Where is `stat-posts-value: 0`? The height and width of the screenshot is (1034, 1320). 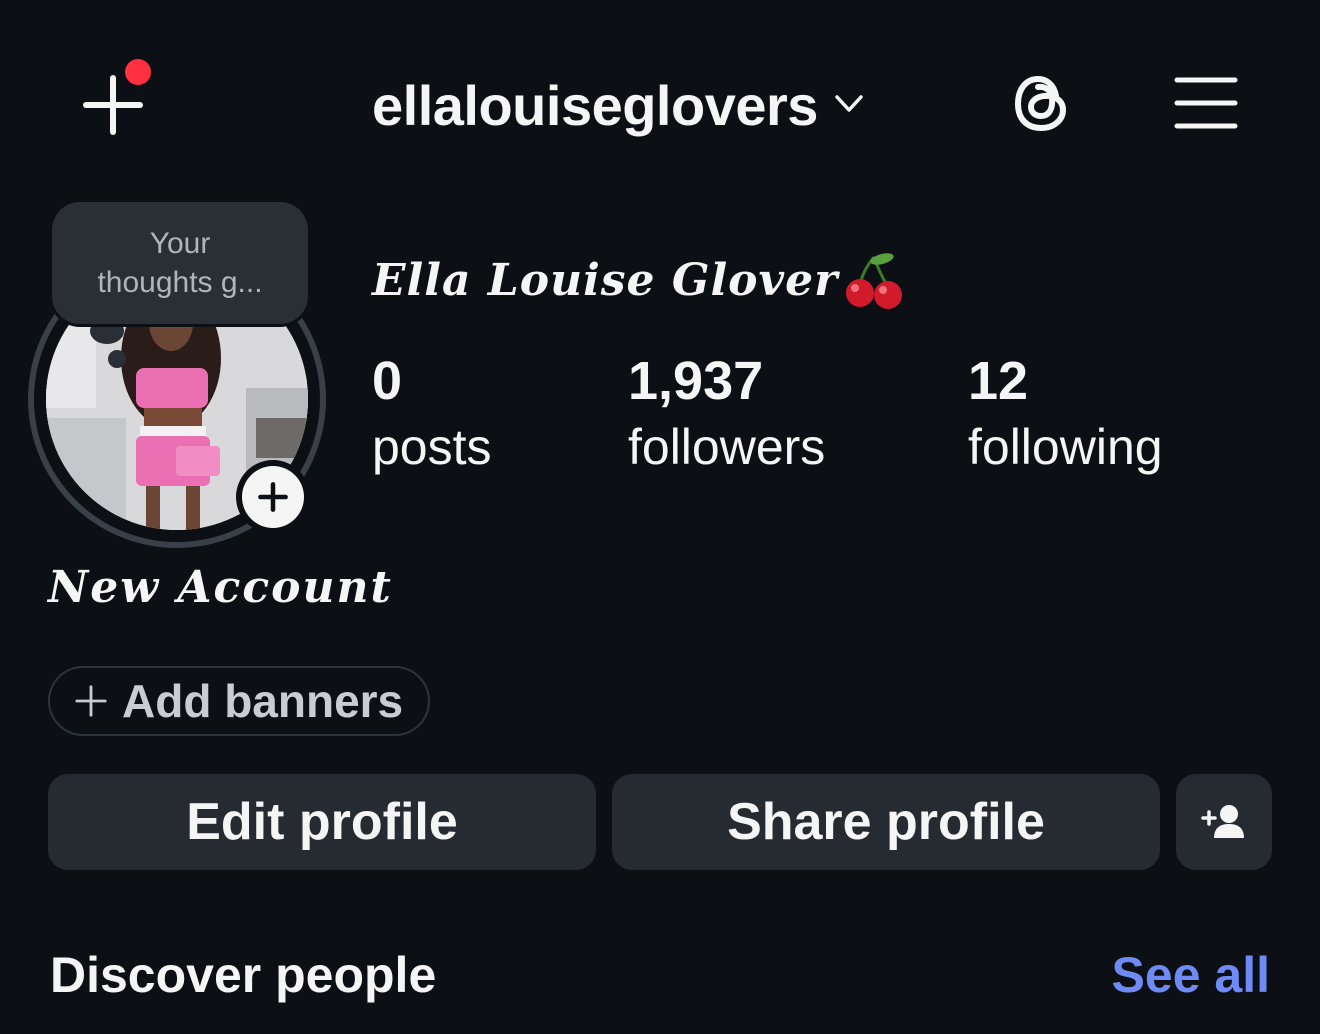 stat-posts-value: 0 is located at coordinates (387, 381).